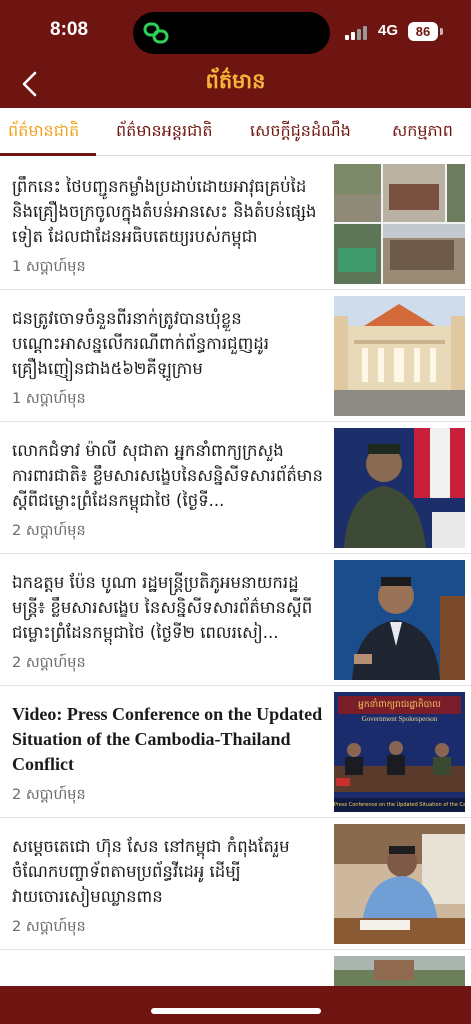 The image size is (471, 1024). Describe the element at coordinates (422, 131) in the screenshot. I see `tab-activities: សកម្មភាព` at that location.